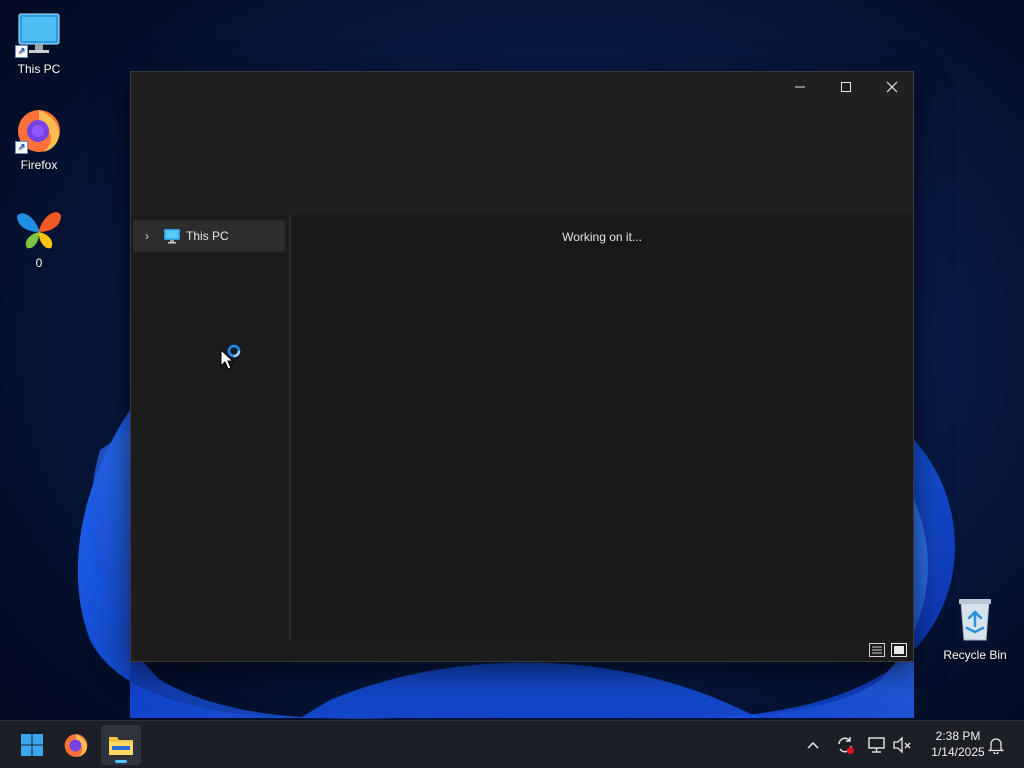  I want to click on taskbar-file-explorer-button, so click(121, 745).